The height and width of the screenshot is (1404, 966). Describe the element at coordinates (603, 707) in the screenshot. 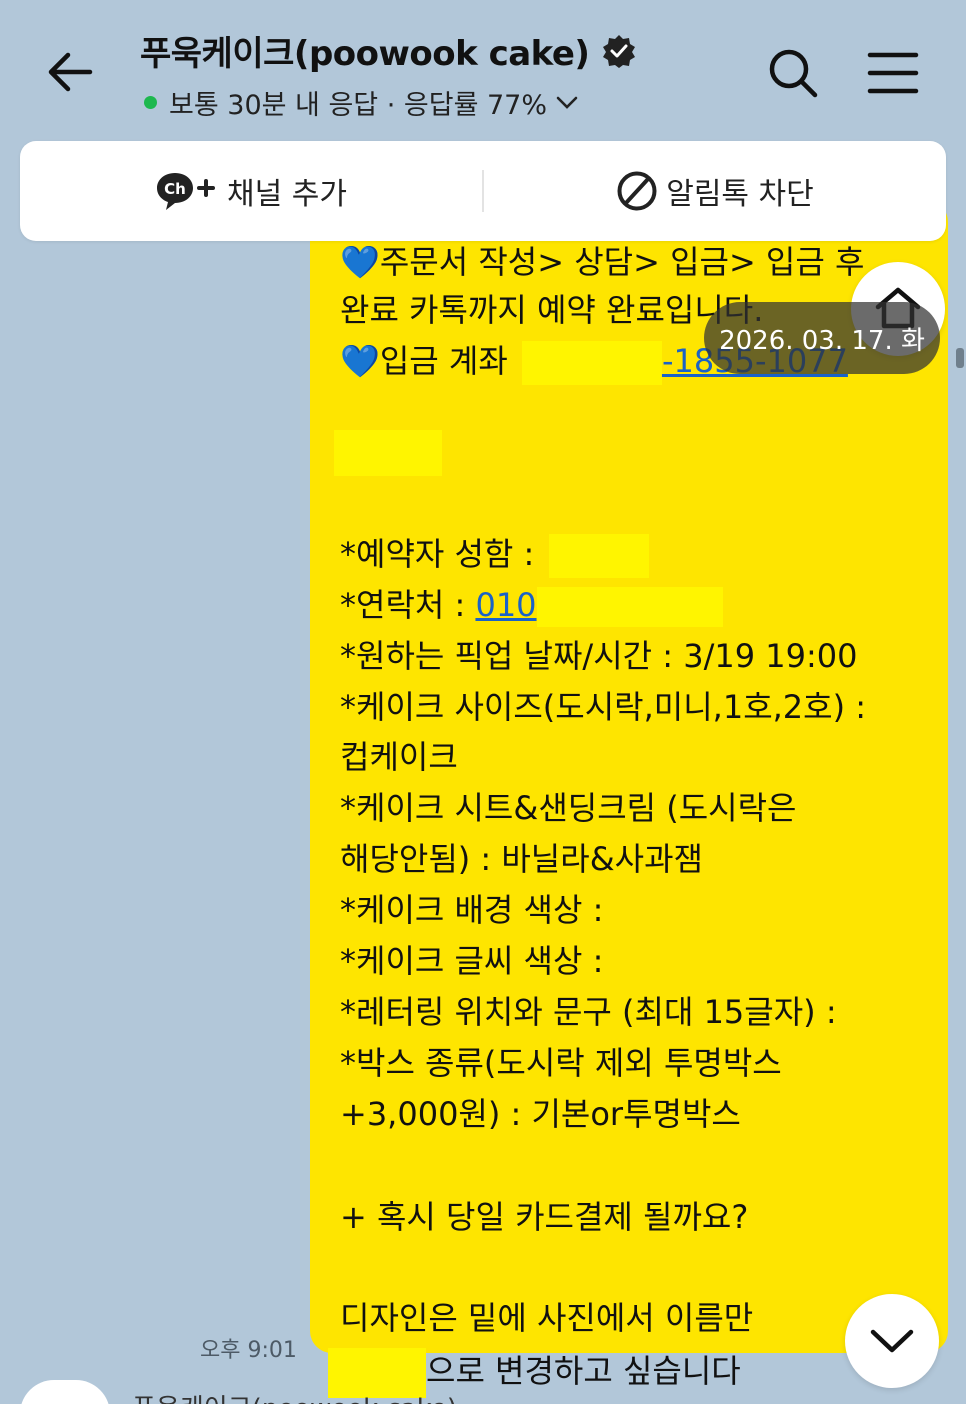

I see `message-line: *케이크 사이즈(도시락,미니,1호,2호) :` at that location.